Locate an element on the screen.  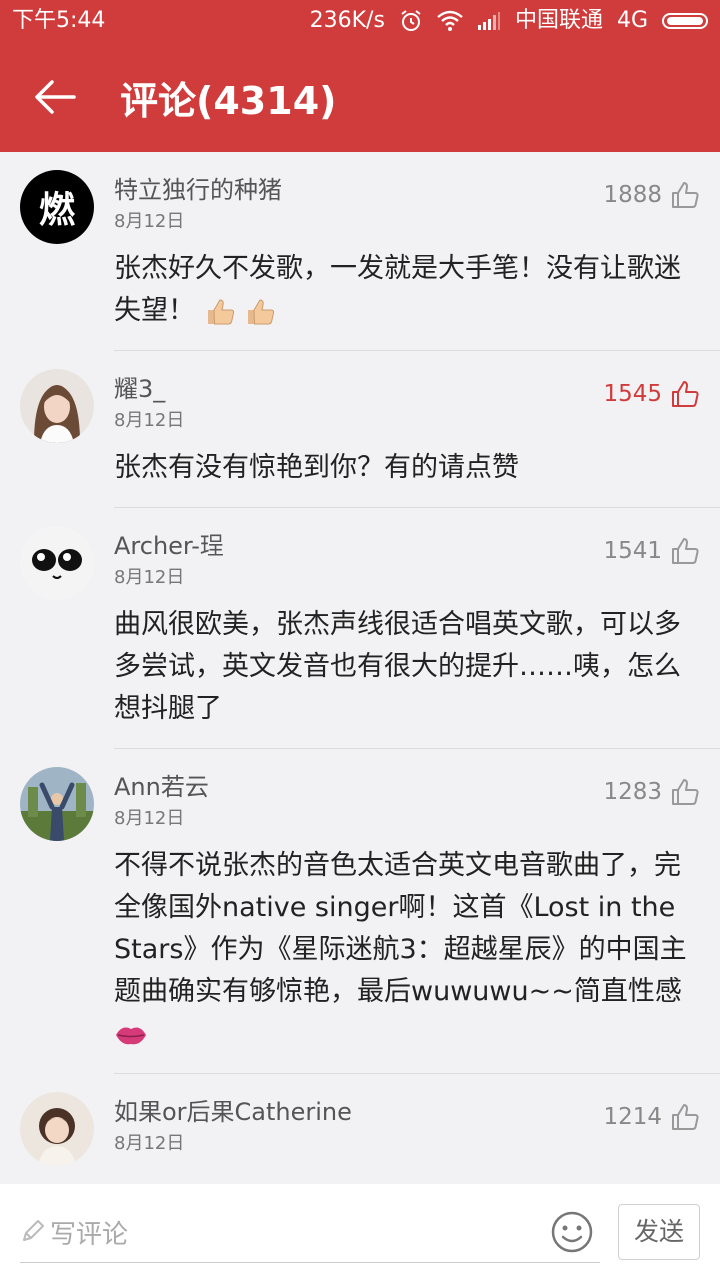
comment-item: 如果or后果Catherine 8月12日 1214 is located at coordinates (360, 1120).